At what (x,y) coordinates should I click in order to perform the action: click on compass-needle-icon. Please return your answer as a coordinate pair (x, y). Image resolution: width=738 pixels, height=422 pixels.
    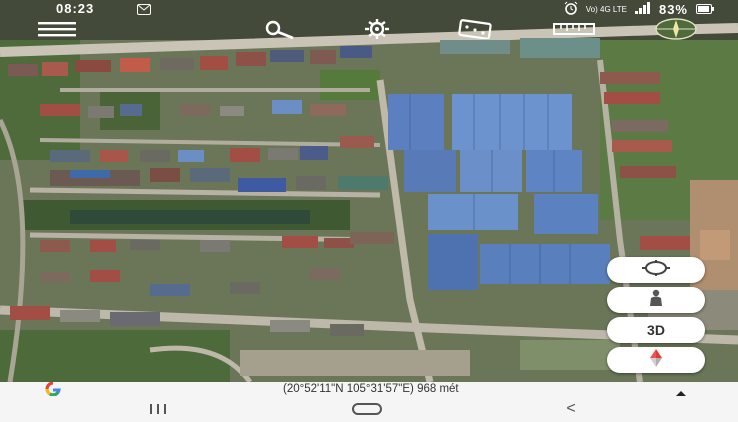
    Looking at the image, I should click on (656, 360).